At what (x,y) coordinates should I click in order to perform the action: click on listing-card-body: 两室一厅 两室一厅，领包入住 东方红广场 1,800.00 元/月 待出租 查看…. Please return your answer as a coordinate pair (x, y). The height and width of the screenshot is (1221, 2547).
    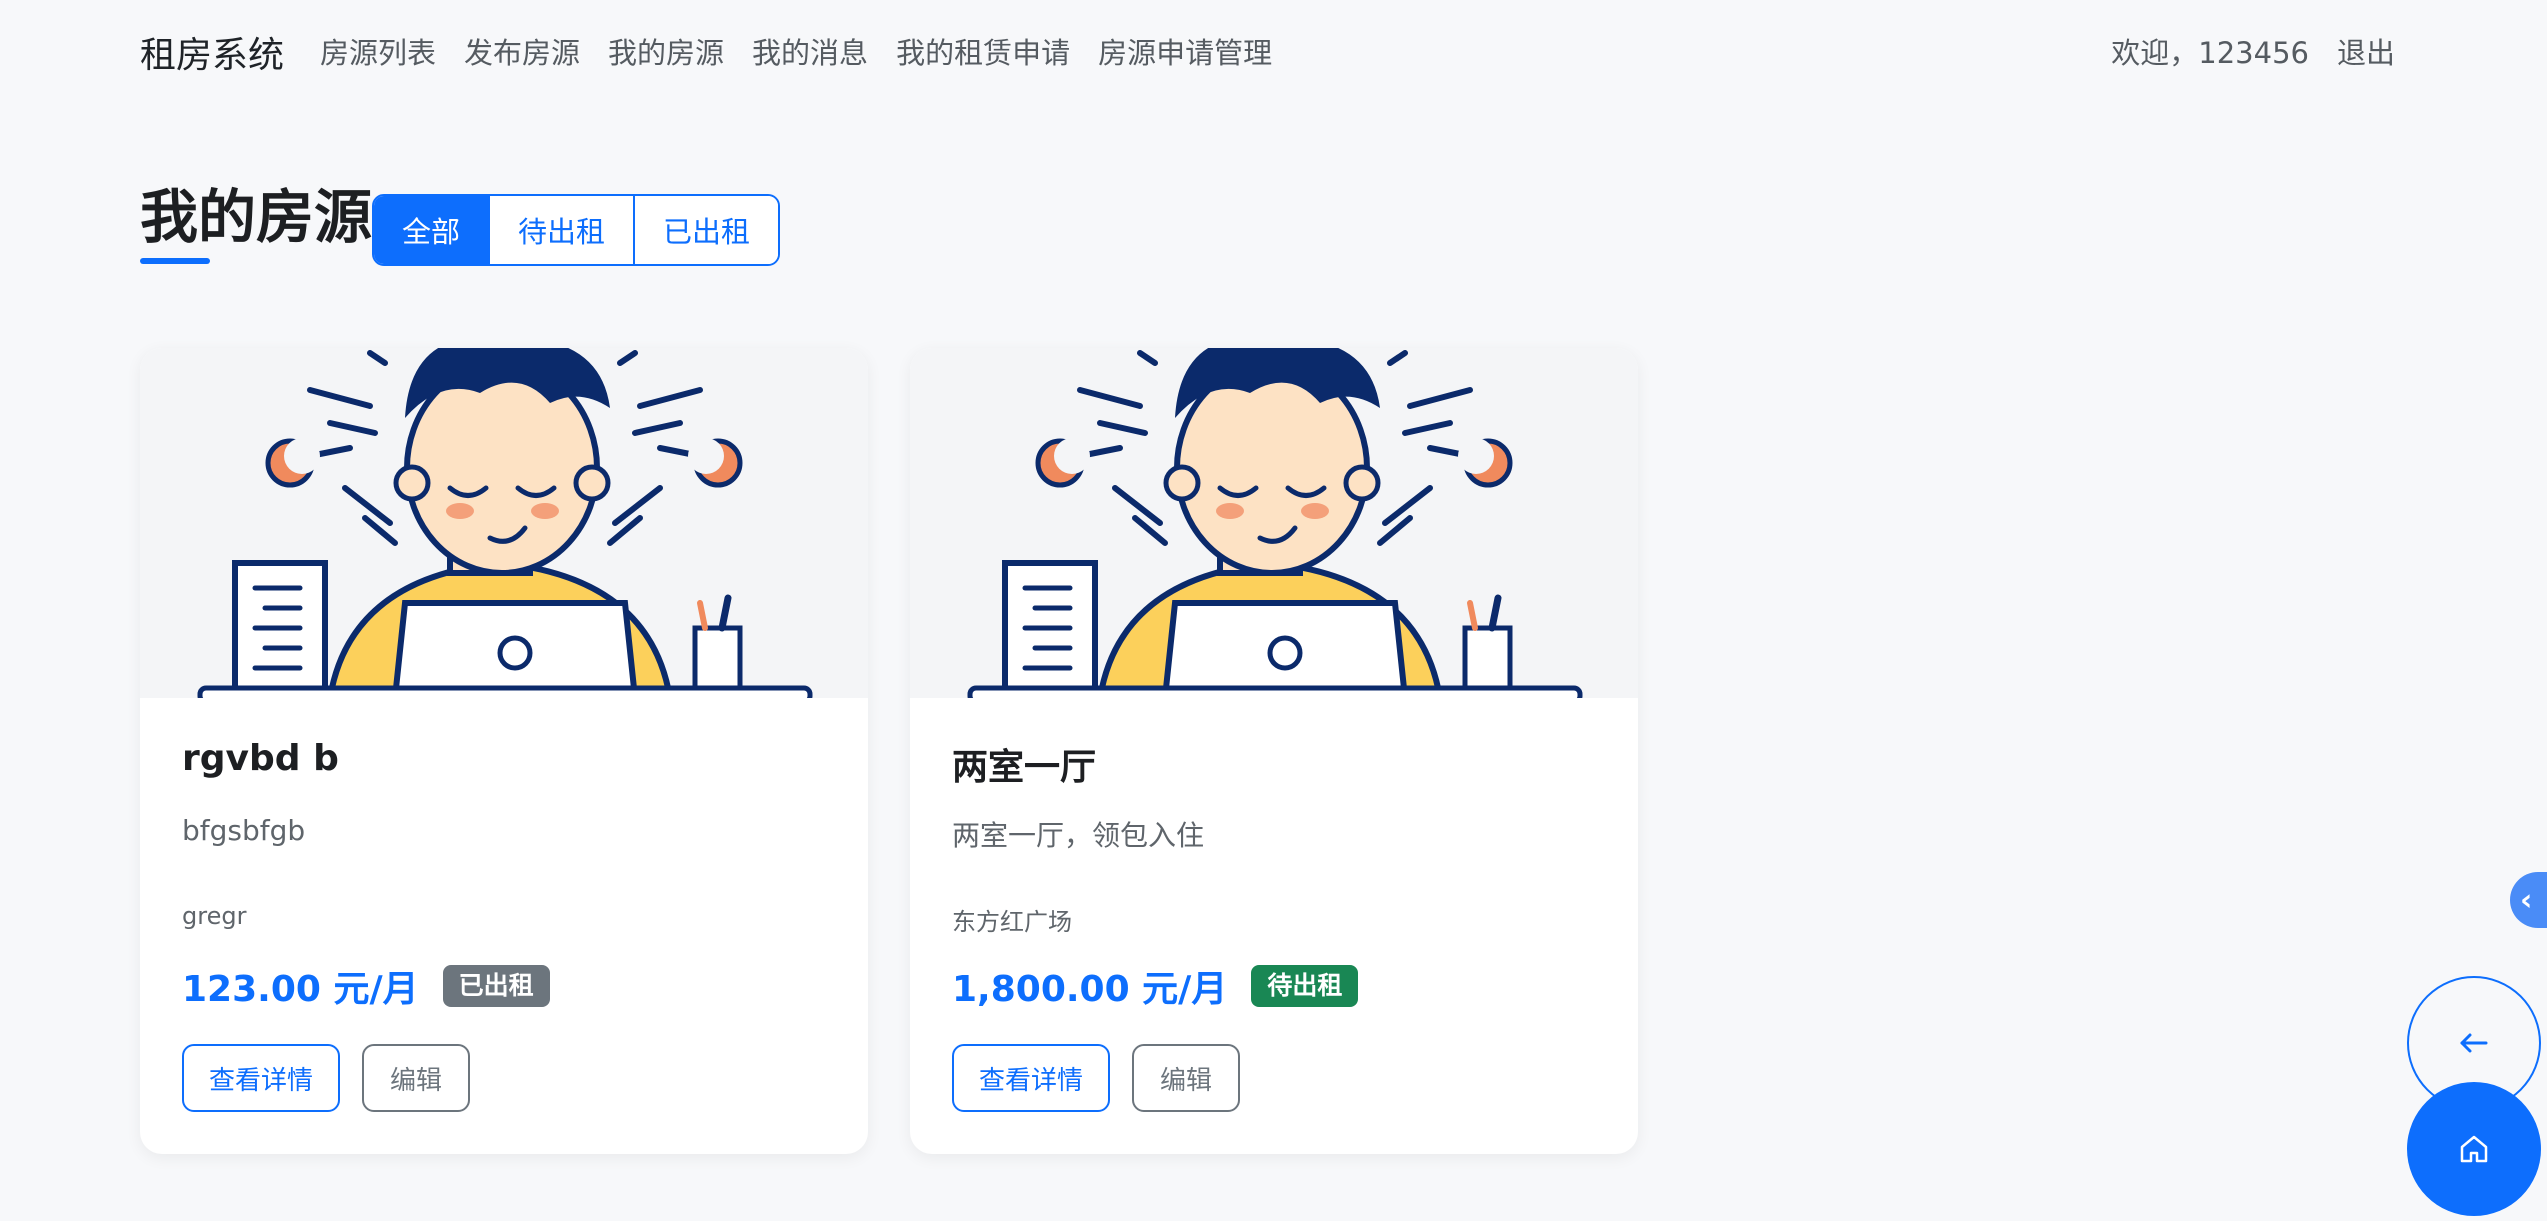
    Looking at the image, I should click on (1274, 925).